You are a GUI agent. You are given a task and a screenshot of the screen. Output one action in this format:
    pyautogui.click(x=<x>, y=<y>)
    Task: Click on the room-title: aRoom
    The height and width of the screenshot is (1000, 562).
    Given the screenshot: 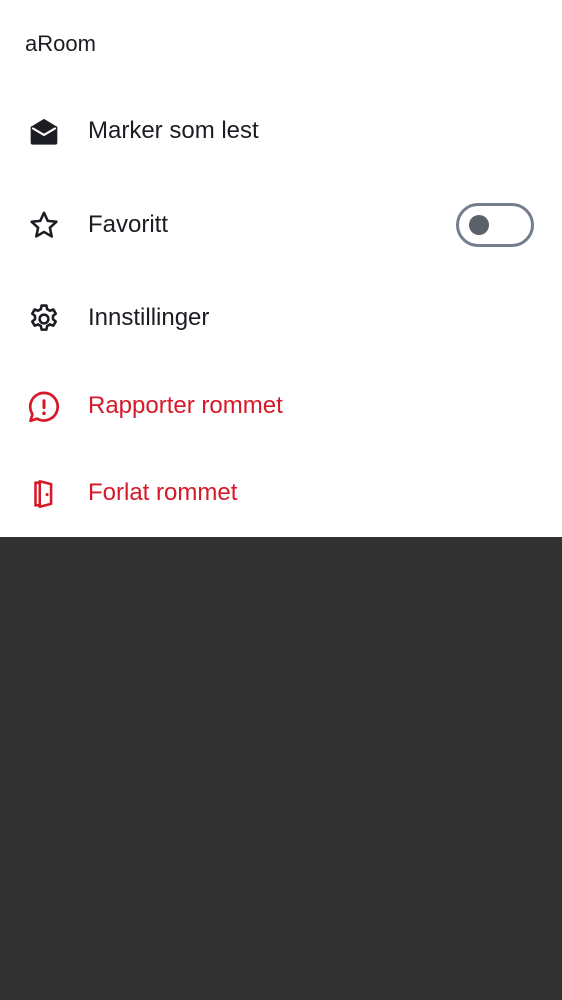 What is the action you would take?
    pyautogui.click(x=60, y=43)
    